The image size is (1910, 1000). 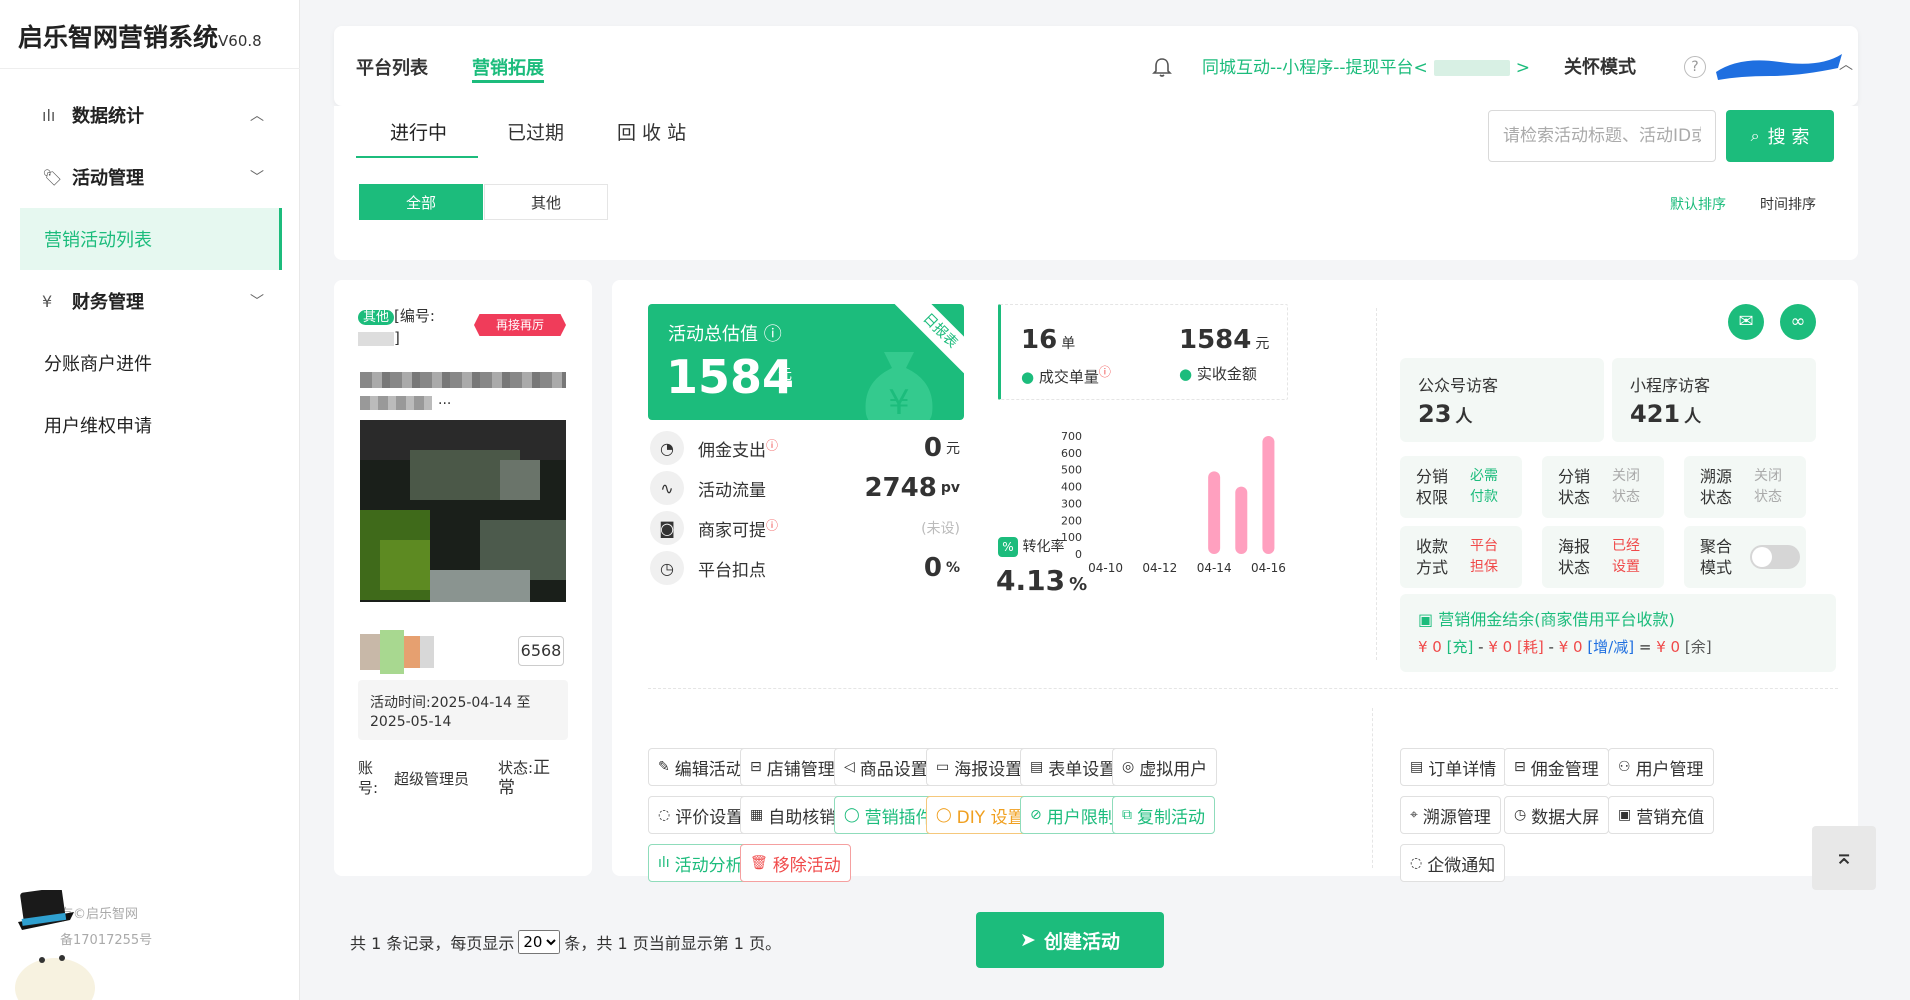 What do you see at coordinates (108, 178) in the screenshot?
I see `sidebar-item-label: 活动管理` at bounding box center [108, 178].